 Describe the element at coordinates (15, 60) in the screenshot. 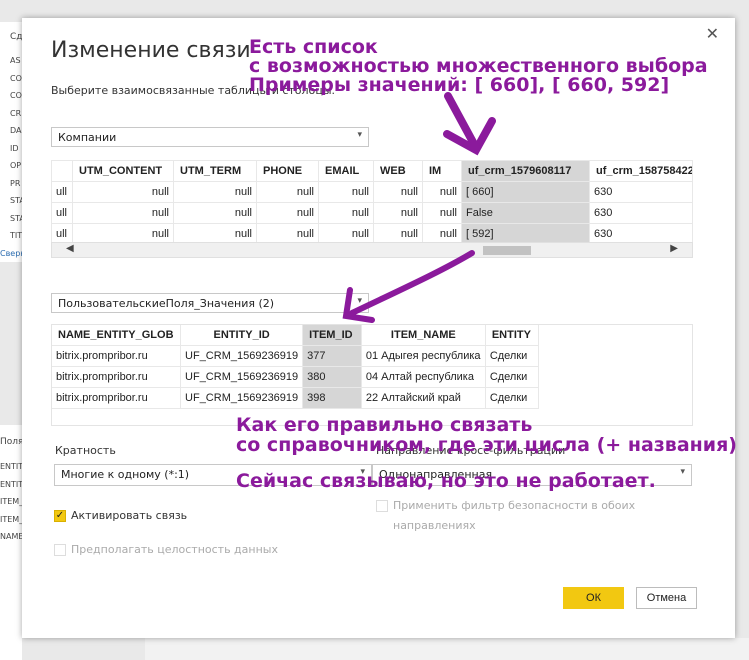

I see `background-field: AS` at that location.